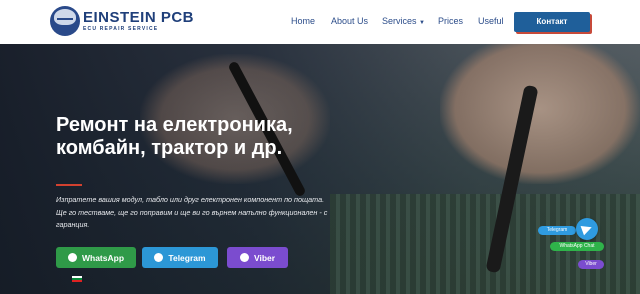 This screenshot has width=640, height=294. I want to click on logo-subtitle: ECU REPAIR SERVICE, so click(121, 29).